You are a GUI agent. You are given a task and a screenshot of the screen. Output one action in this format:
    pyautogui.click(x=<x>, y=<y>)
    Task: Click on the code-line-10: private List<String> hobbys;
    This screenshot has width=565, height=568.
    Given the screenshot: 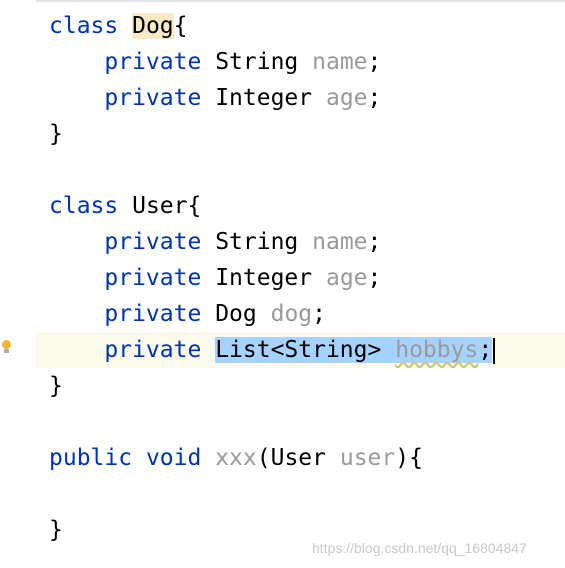 What is the action you would take?
    pyautogui.click(x=272, y=350)
    